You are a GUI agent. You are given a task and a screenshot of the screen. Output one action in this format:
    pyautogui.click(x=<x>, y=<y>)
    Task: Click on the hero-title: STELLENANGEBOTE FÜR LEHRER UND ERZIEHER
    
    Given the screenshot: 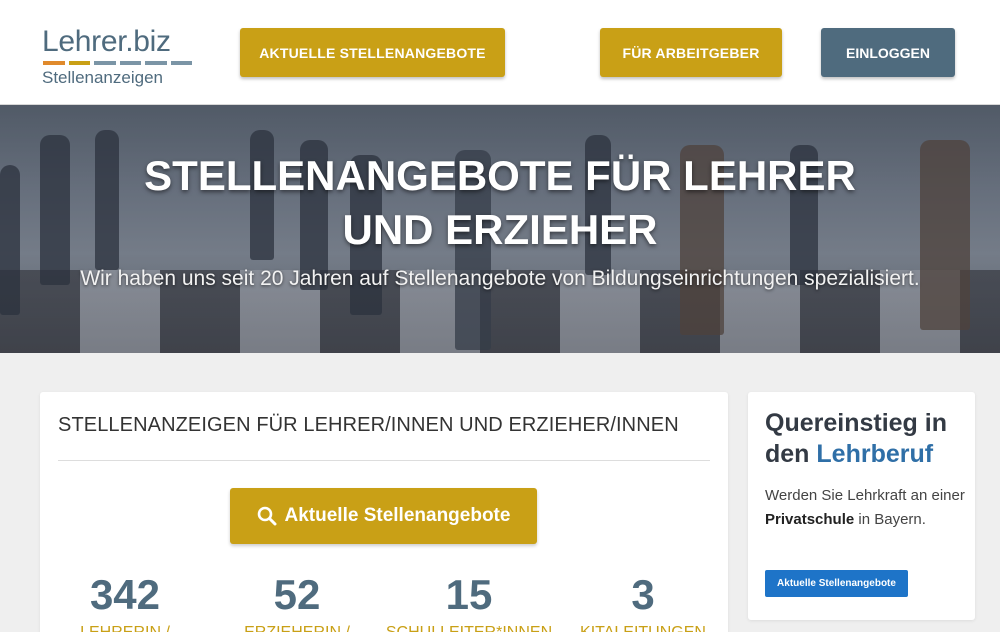 What is the action you would take?
    pyautogui.click(x=500, y=202)
    